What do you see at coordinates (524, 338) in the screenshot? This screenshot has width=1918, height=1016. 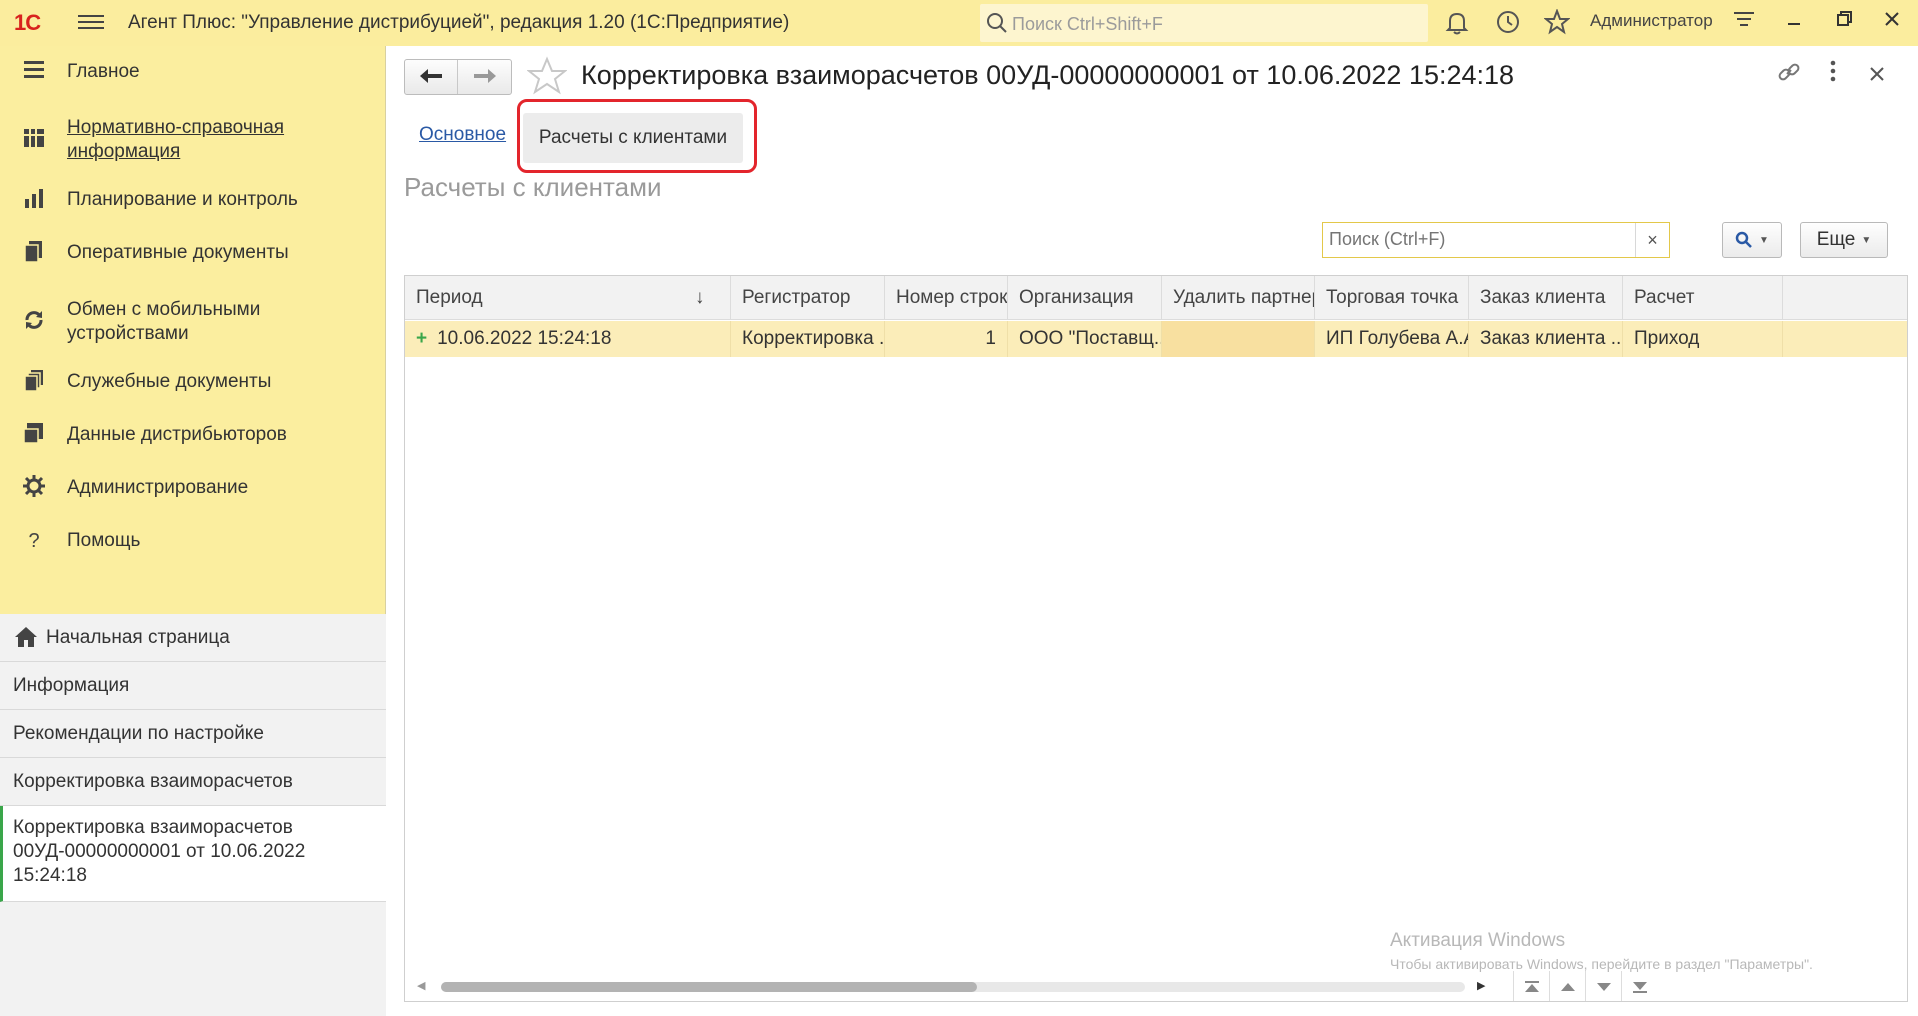 I see `cell-period-text: 10.06.2022 15:24:18` at bounding box center [524, 338].